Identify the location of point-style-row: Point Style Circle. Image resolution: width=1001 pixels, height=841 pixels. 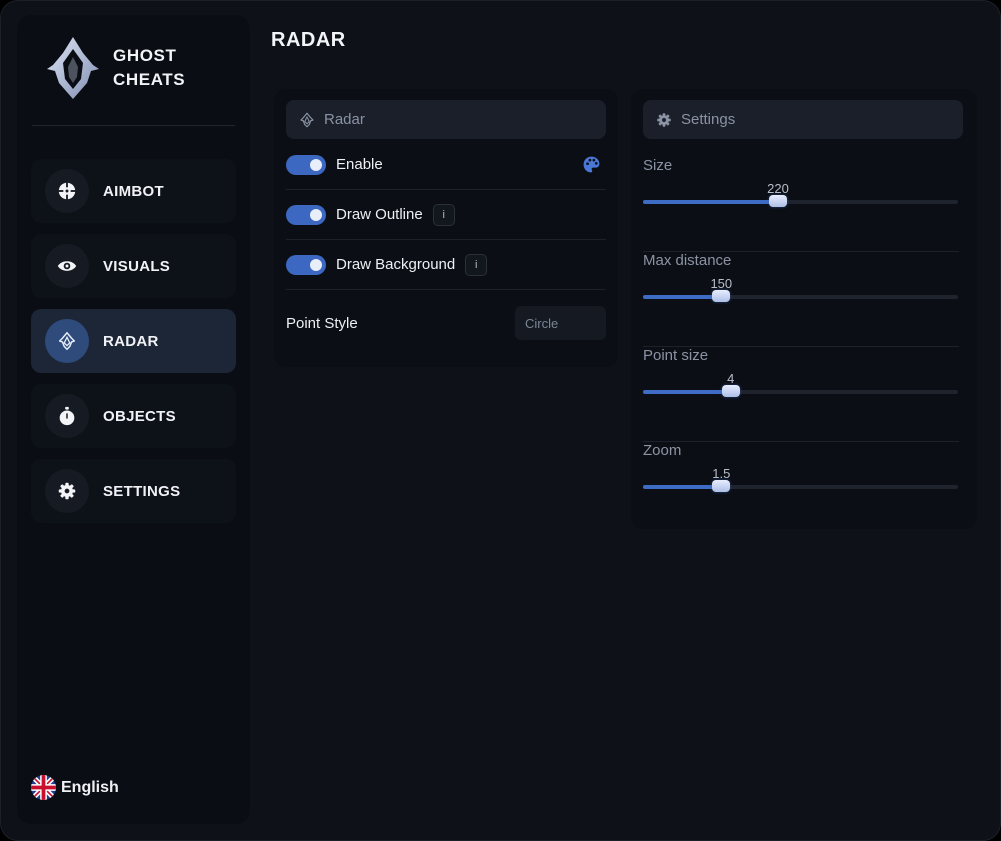
(446, 323).